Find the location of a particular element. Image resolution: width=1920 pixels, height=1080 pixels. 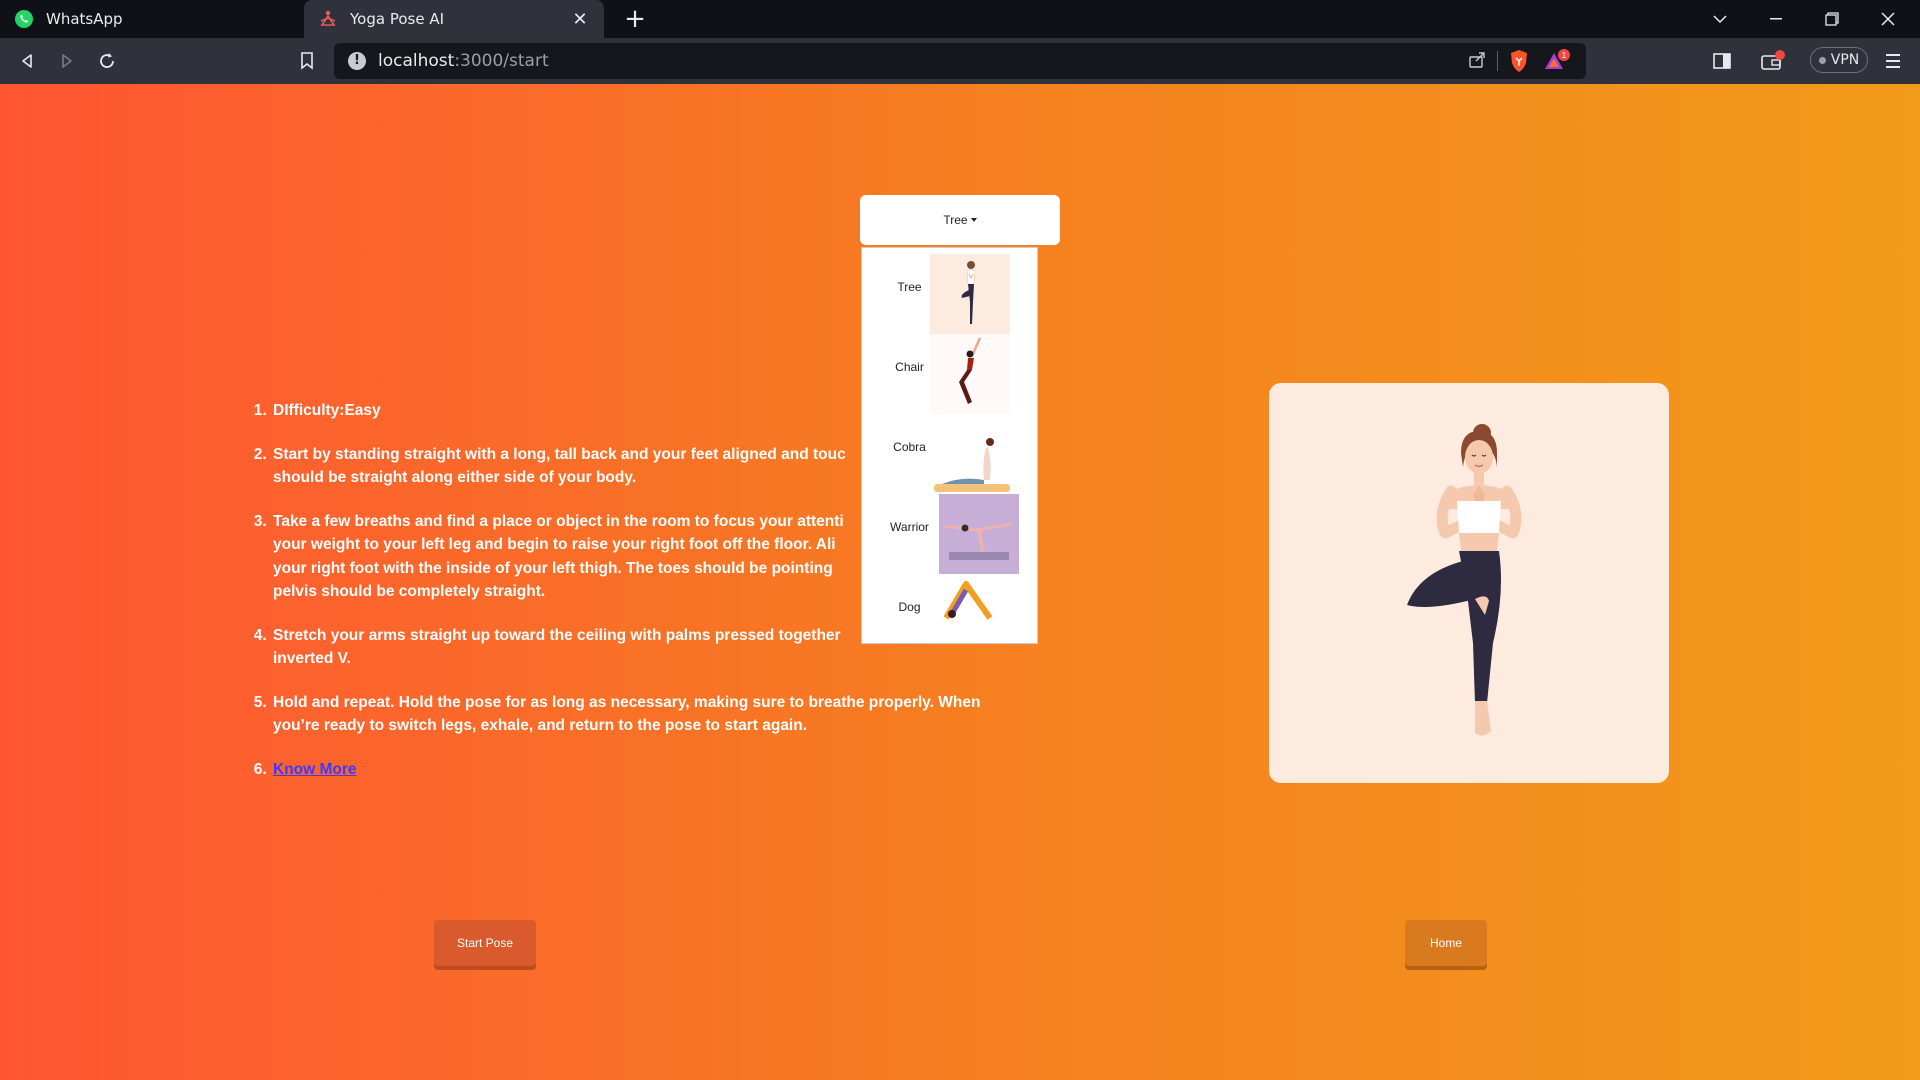

sidebar-icon is located at coordinates (1722, 61).